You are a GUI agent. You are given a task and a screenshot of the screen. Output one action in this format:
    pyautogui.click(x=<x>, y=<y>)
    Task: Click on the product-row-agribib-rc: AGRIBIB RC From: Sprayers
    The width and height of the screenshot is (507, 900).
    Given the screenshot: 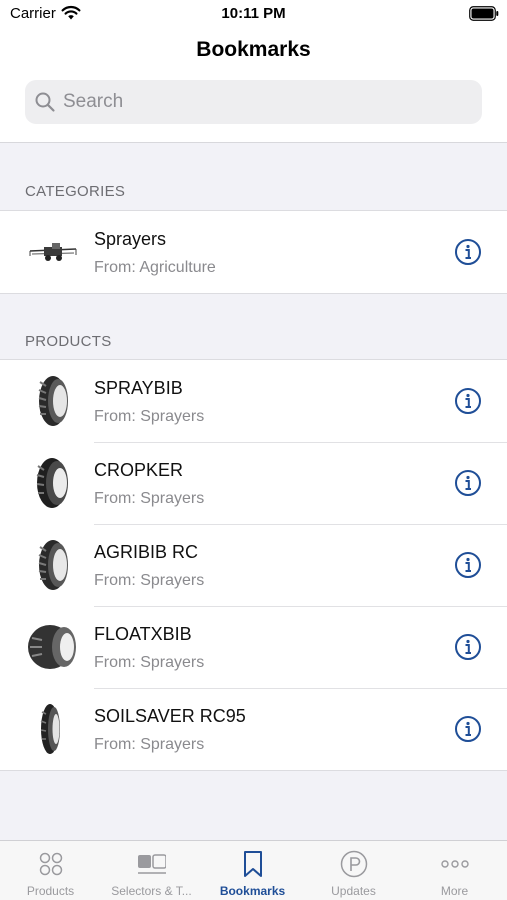 What is the action you would take?
    pyautogui.click(x=253, y=565)
    